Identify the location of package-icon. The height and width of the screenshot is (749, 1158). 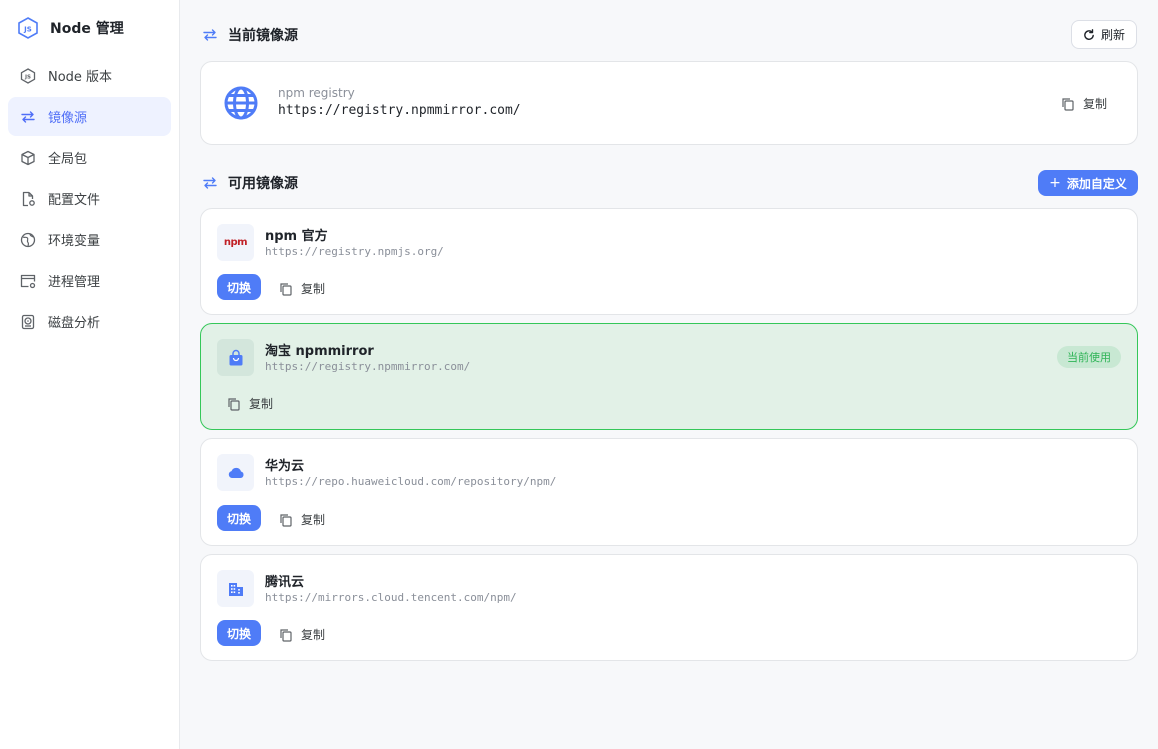
(28, 157).